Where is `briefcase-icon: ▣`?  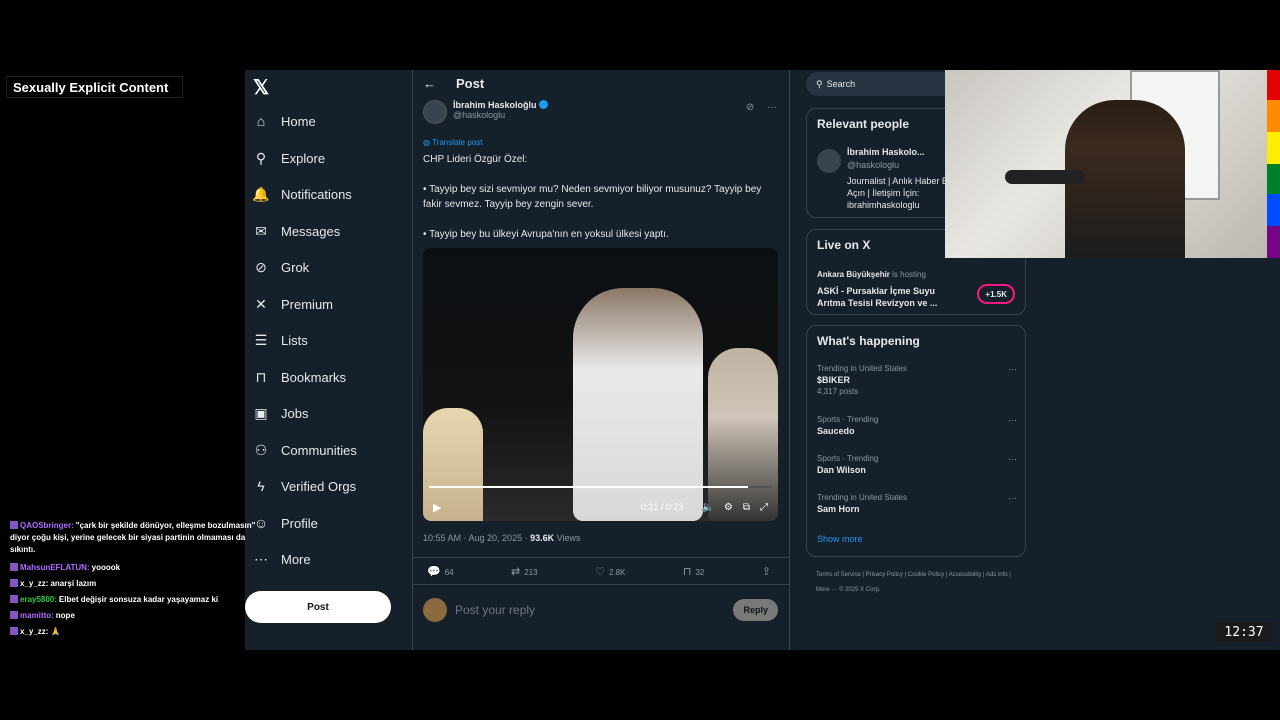 briefcase-icon: ▣ is located at coordinates (261, 412).